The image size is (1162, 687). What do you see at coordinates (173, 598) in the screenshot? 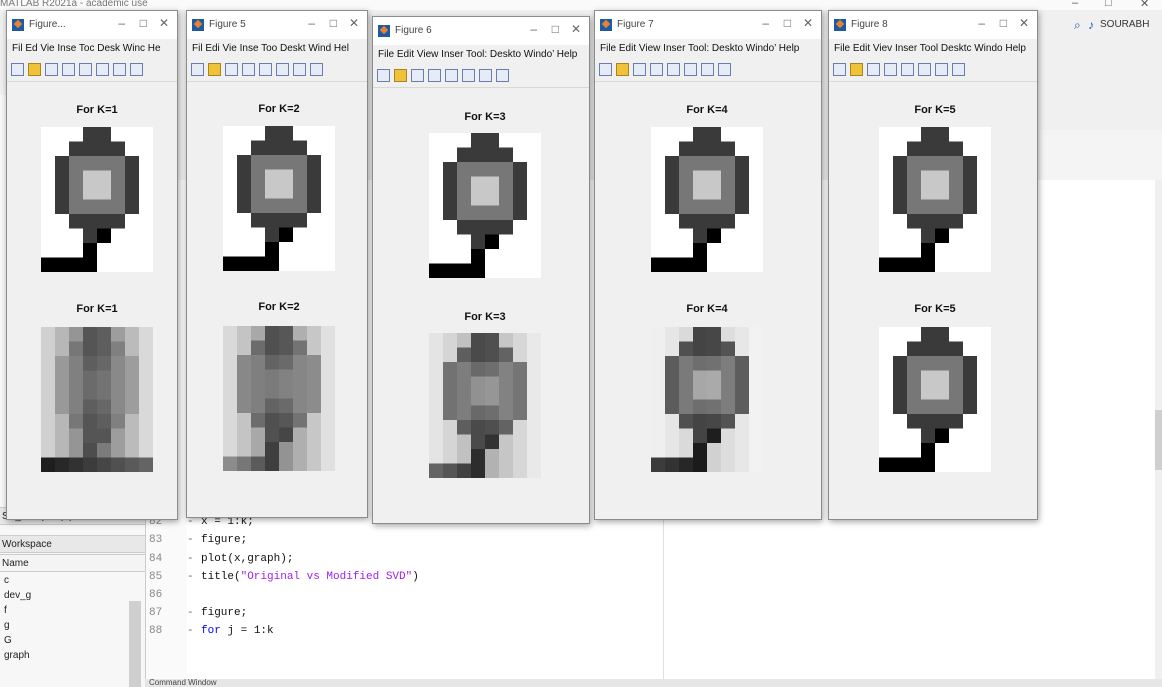
I see `code-line: 86` at bounding box center [173, 598].